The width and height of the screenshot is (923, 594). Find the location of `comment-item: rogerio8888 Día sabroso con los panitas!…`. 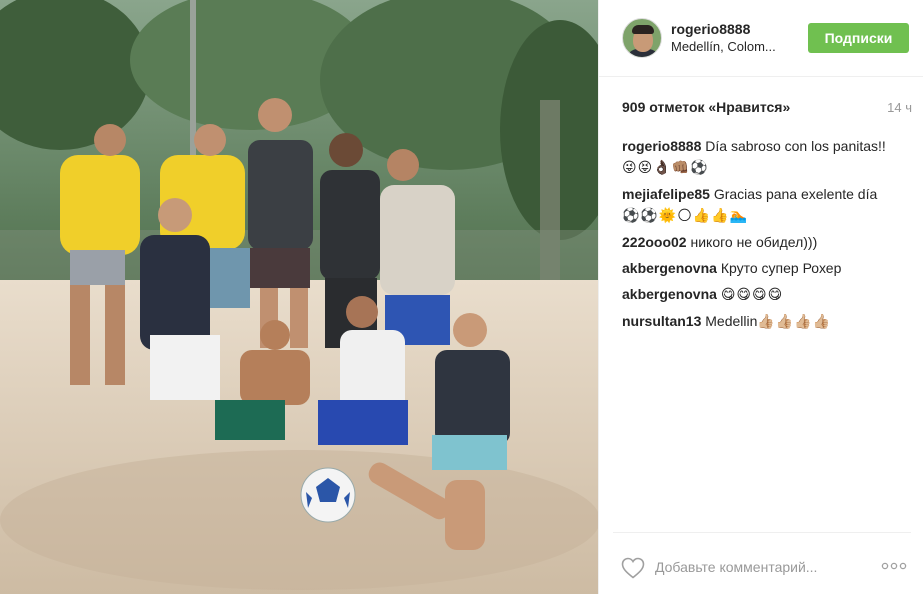

comment-item: rogerio8888 Día sabroso con los panitas!… is located at coordinates (767, 157).